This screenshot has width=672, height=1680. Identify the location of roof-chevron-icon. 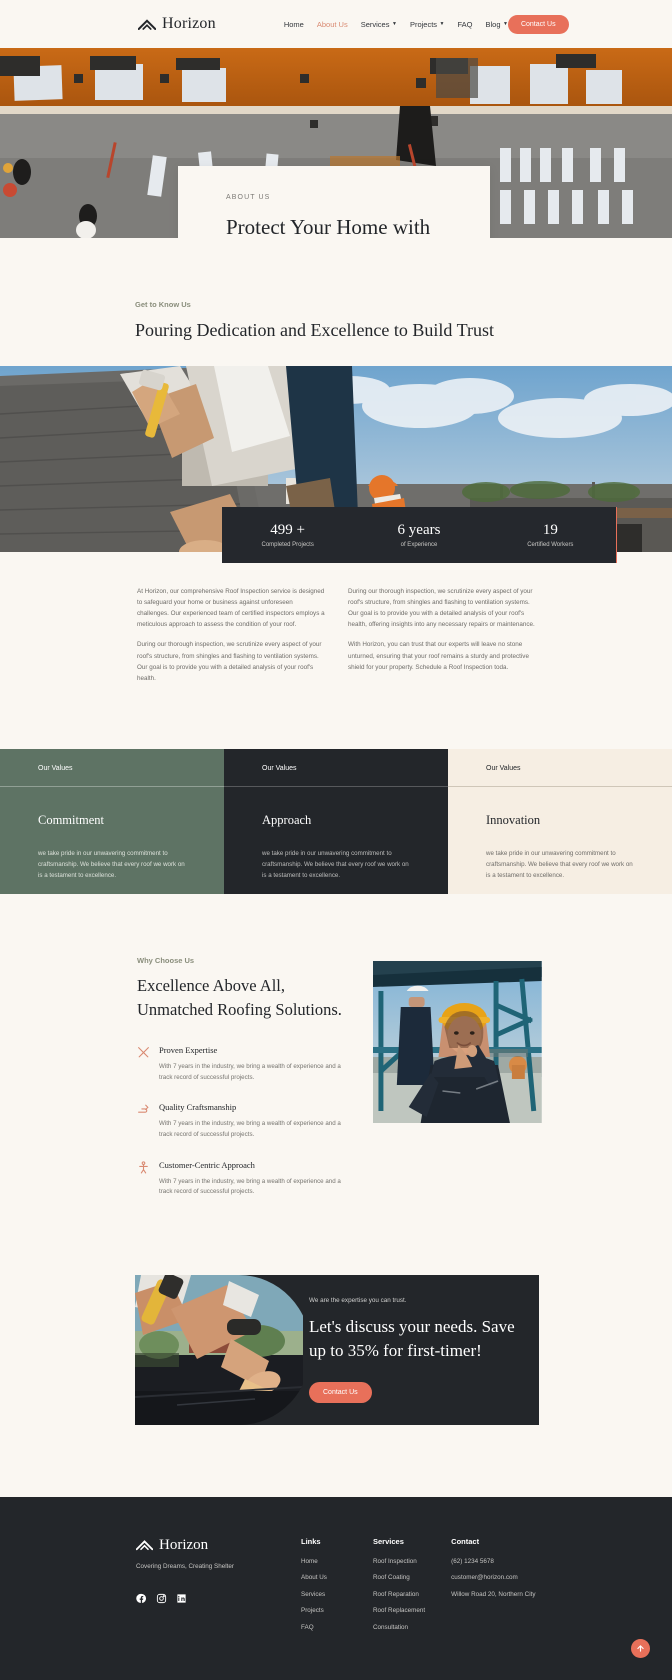
(144, 1545).